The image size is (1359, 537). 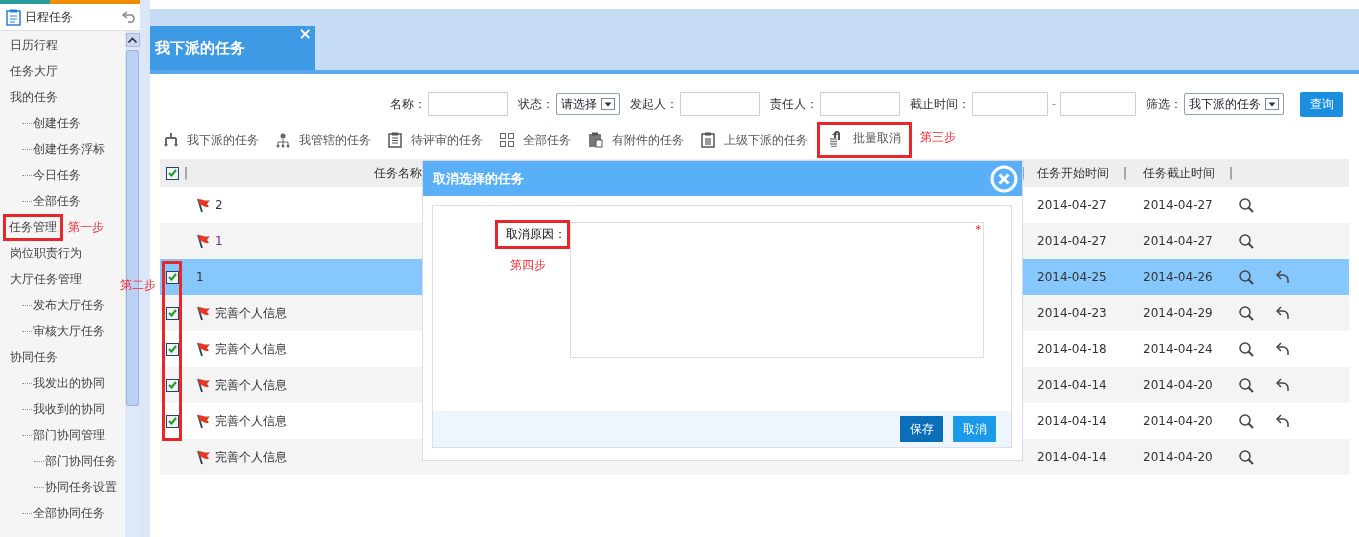 What do you see at coordinates (1179, 172) in the screenshot?
I see `column-header: 任务截止时间` at bounding box center [1179, 172].